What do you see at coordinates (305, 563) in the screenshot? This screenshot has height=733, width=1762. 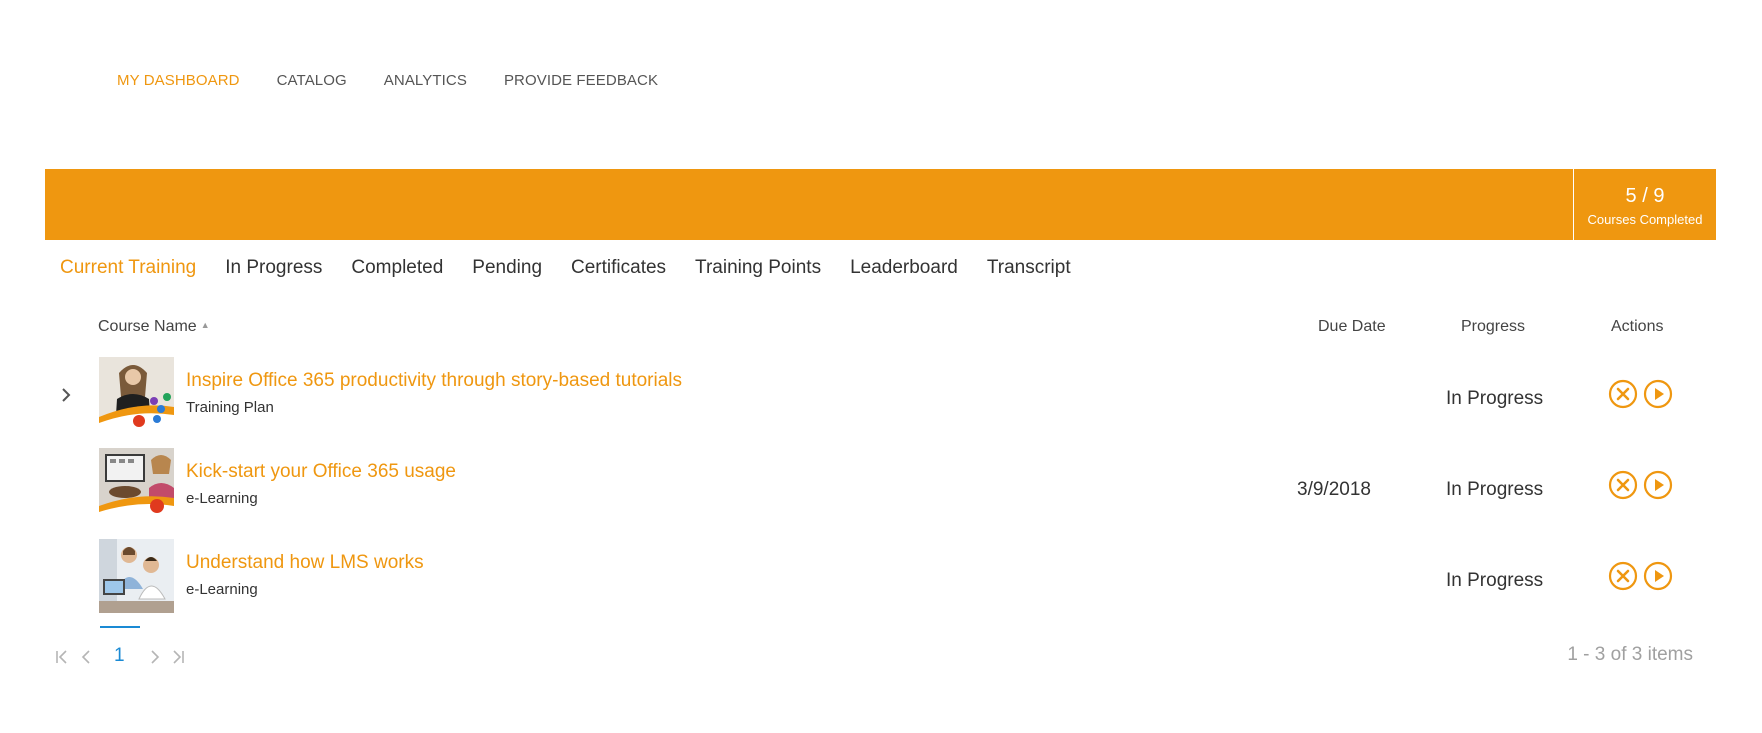 I see `course-title-link: Understand how LMS works` at bounding box center [305, 563].